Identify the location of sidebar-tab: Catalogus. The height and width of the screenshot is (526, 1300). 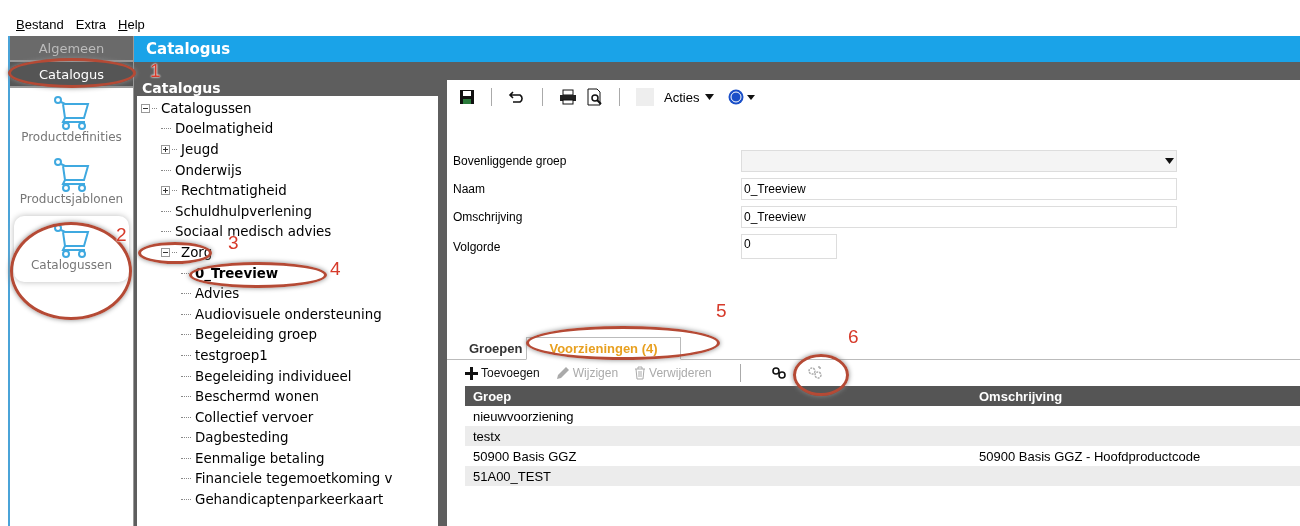
(71, 75).